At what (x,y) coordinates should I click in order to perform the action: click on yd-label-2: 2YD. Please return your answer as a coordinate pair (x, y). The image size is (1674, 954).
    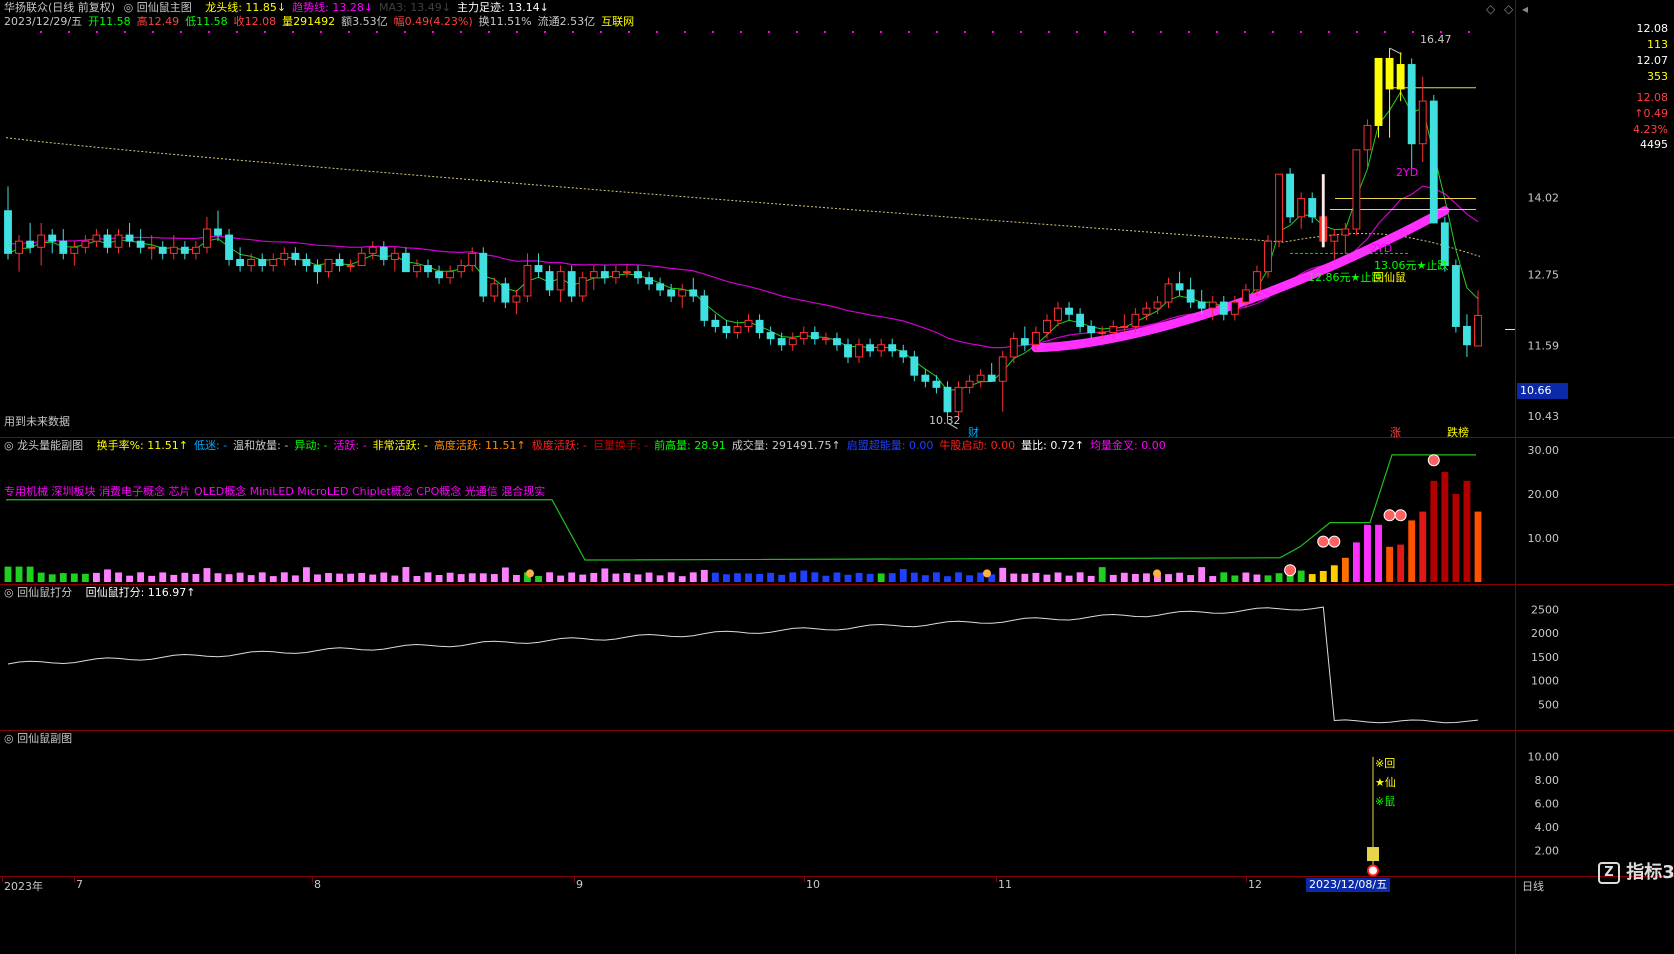
    Looking at the image, I should click on (1381, 248).